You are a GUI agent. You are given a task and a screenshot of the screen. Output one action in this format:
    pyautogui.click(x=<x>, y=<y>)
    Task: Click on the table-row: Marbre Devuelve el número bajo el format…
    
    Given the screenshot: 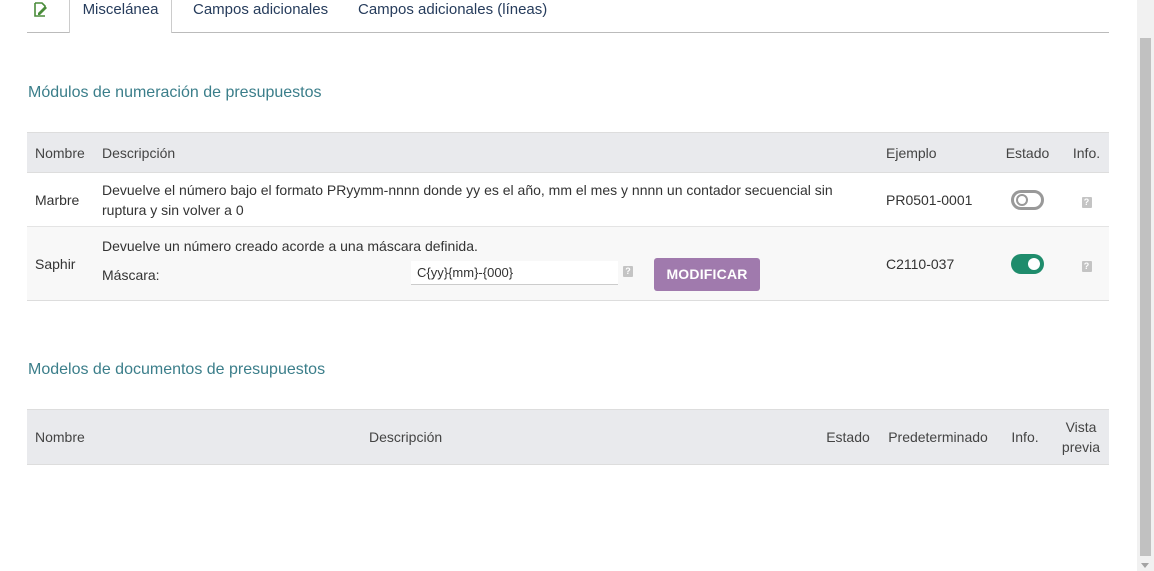 What is the action you would take?
    pyautogui.click(x=568, y=200)
    